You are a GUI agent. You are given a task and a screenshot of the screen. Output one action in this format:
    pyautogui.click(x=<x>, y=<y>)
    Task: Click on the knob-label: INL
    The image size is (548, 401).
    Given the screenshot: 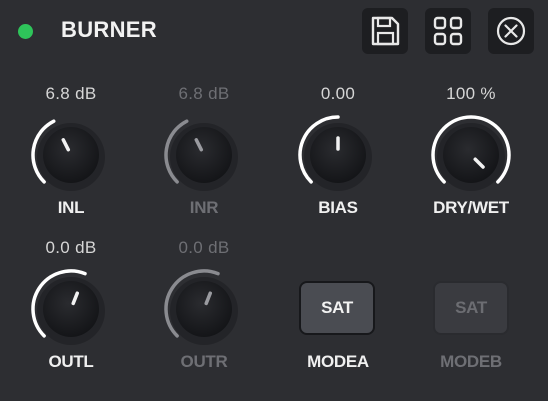 What is the action you would take?
    pyautogui.click(x=71, y=207)
    